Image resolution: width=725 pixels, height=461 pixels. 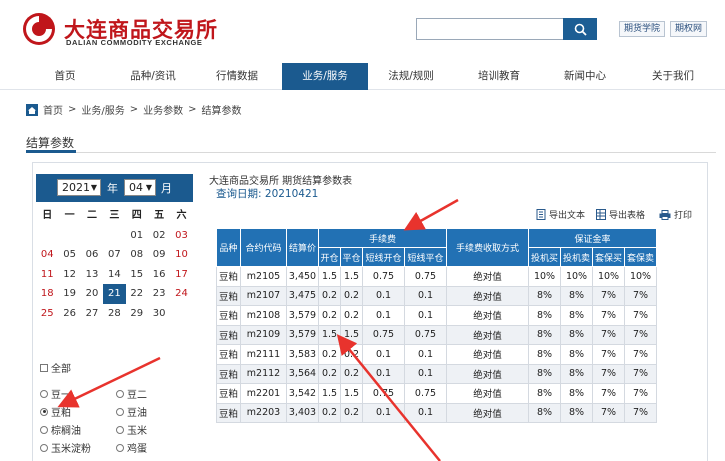 I want to click on calendar-day: 19, so click(x=69, y=294).